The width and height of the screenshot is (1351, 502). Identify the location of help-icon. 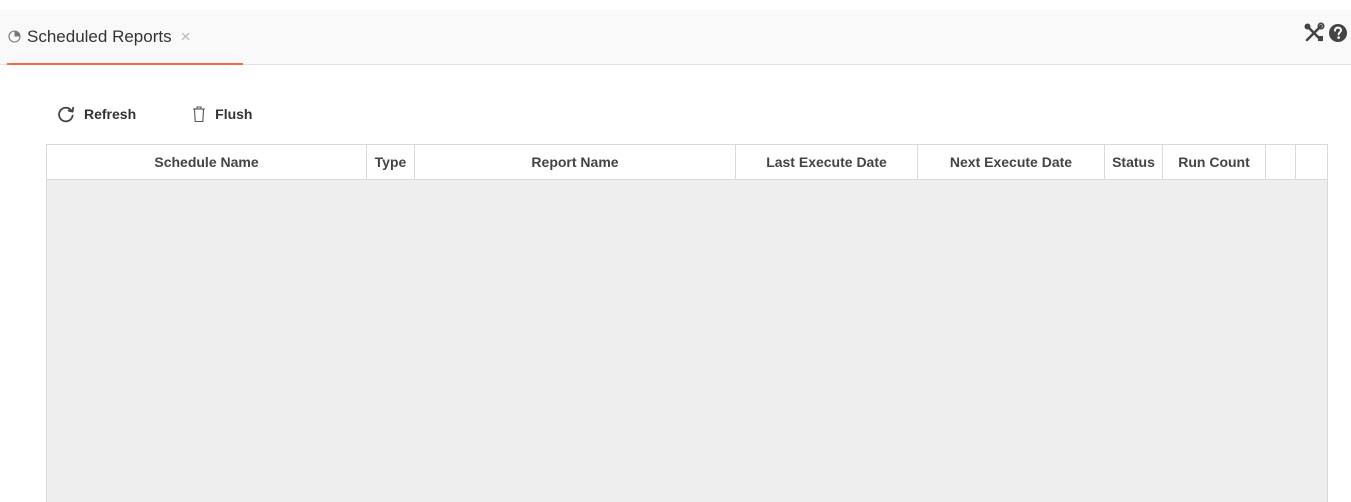
(1338, 33).